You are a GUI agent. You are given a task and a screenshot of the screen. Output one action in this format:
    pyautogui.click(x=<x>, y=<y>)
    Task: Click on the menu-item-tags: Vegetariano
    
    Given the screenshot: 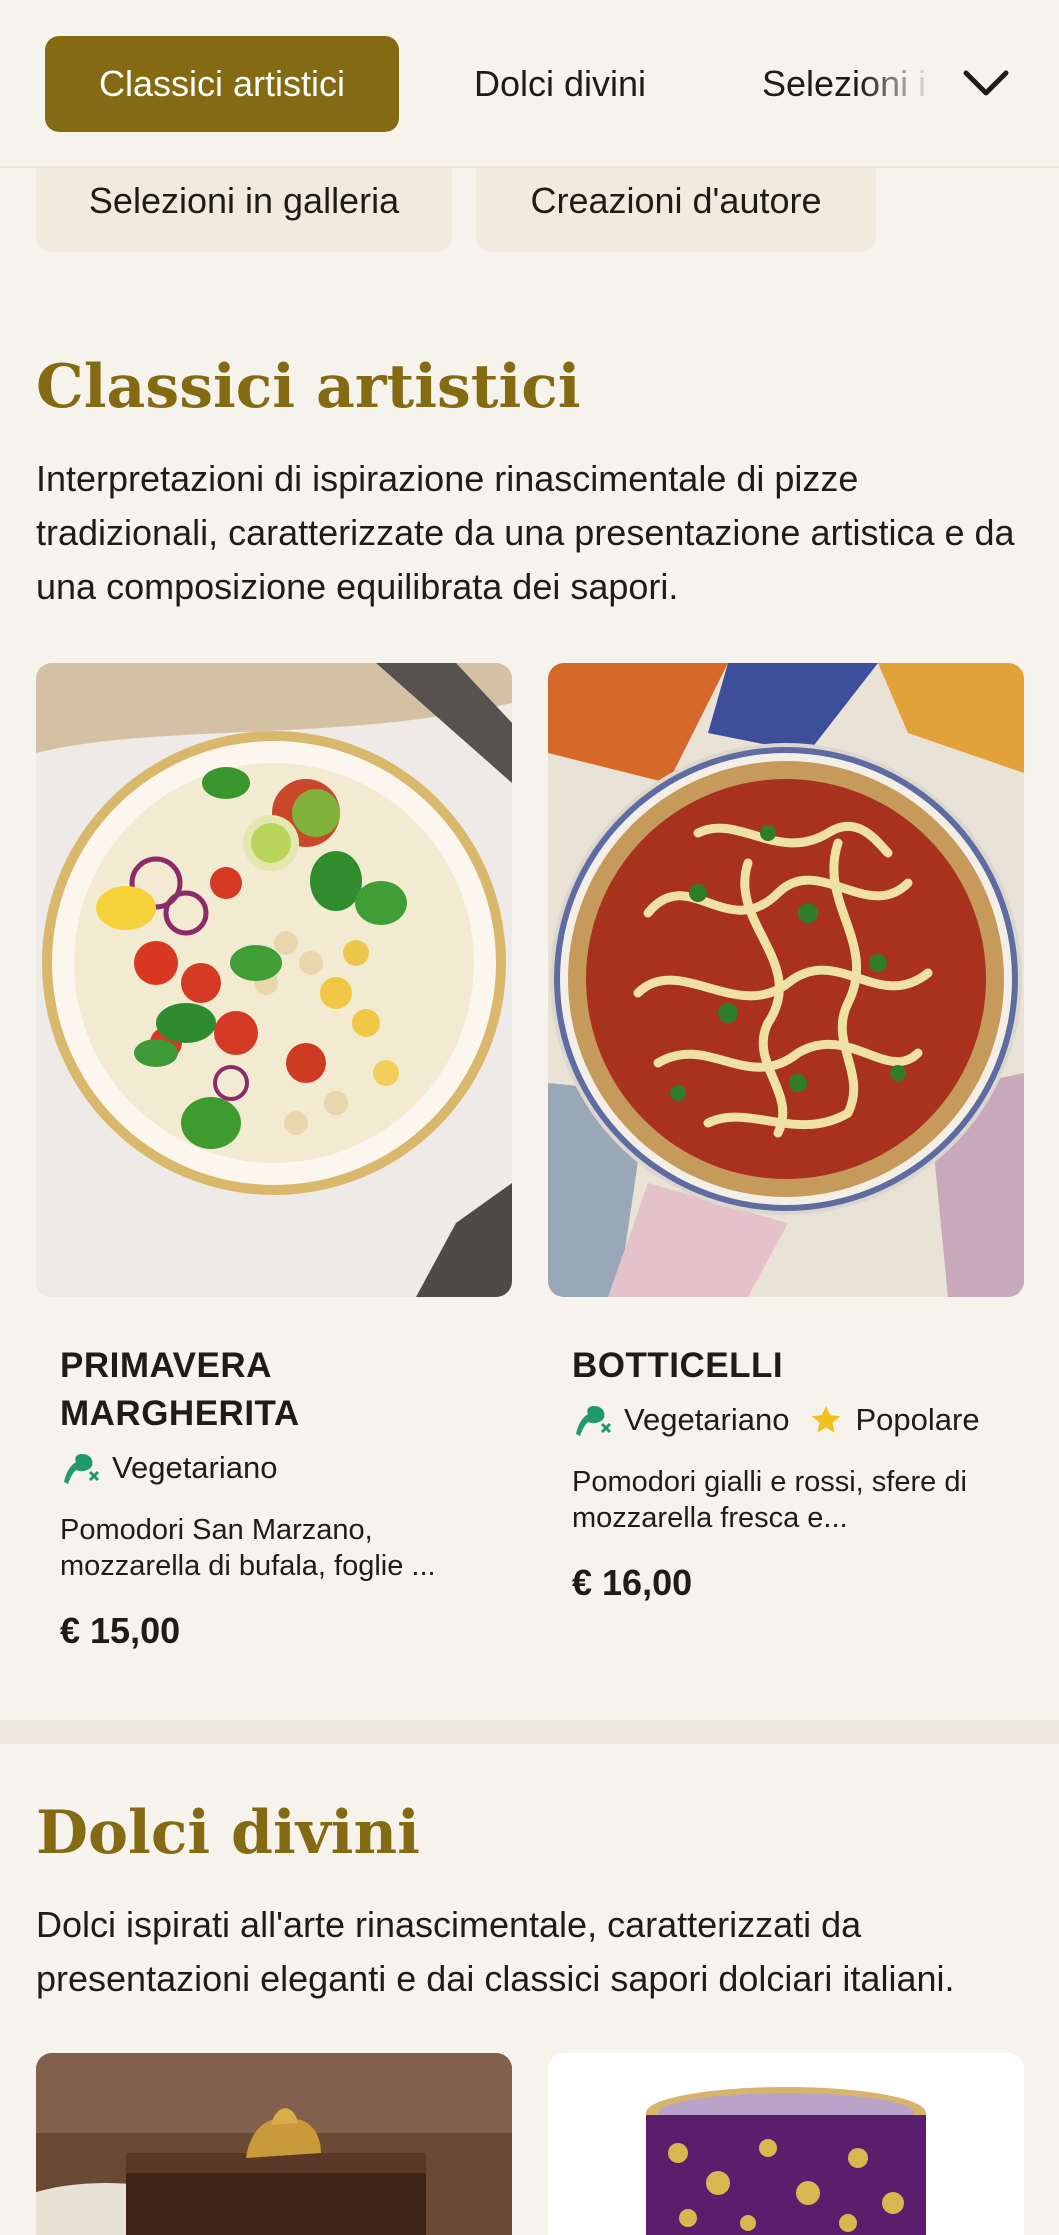 What is the action you would take?
    pyautogui.click(x=280, y=1468)
    